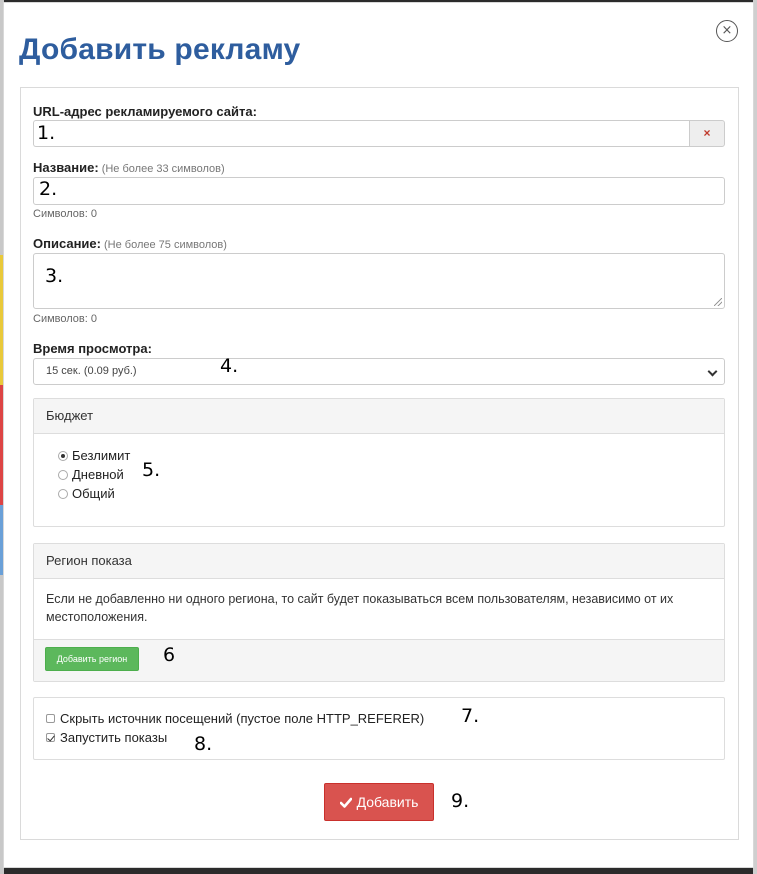 This screenshot has height=874, width=757. Describe the element at coordinates (101, 455) in the screenshot. I see `budget-option-label: Безлимит` at that location.